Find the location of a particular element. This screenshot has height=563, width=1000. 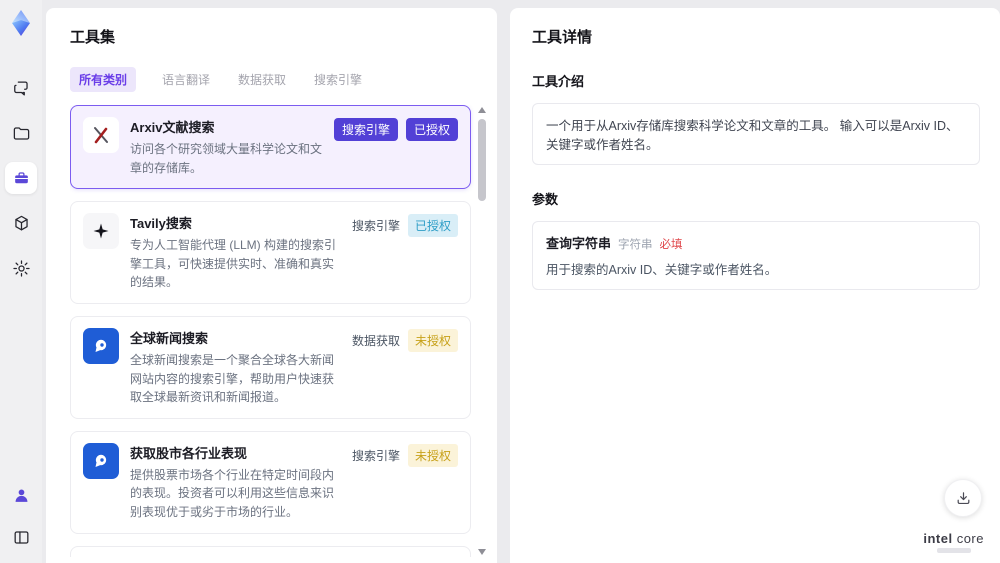

param-required-badge: 必填 is located at coordinates (671, 245).